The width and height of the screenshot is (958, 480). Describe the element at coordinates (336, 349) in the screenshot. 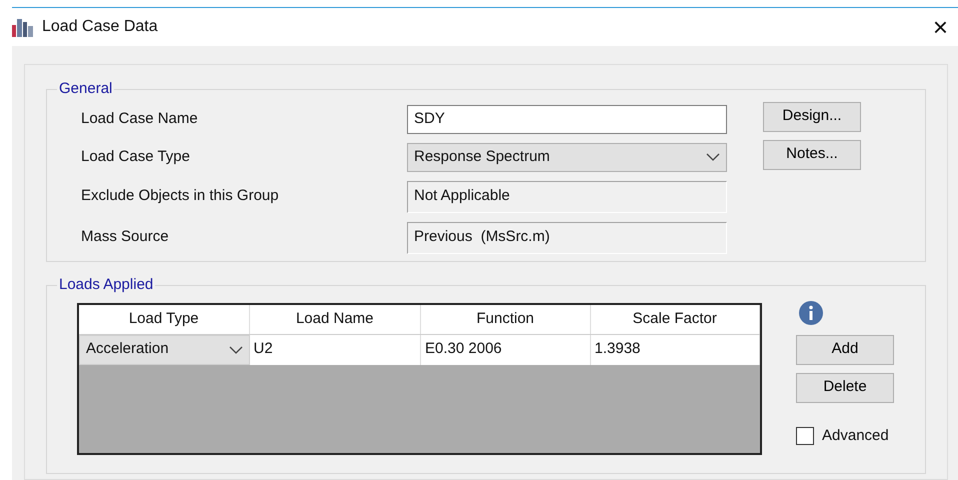

I see `table-cell: U2` at that location.